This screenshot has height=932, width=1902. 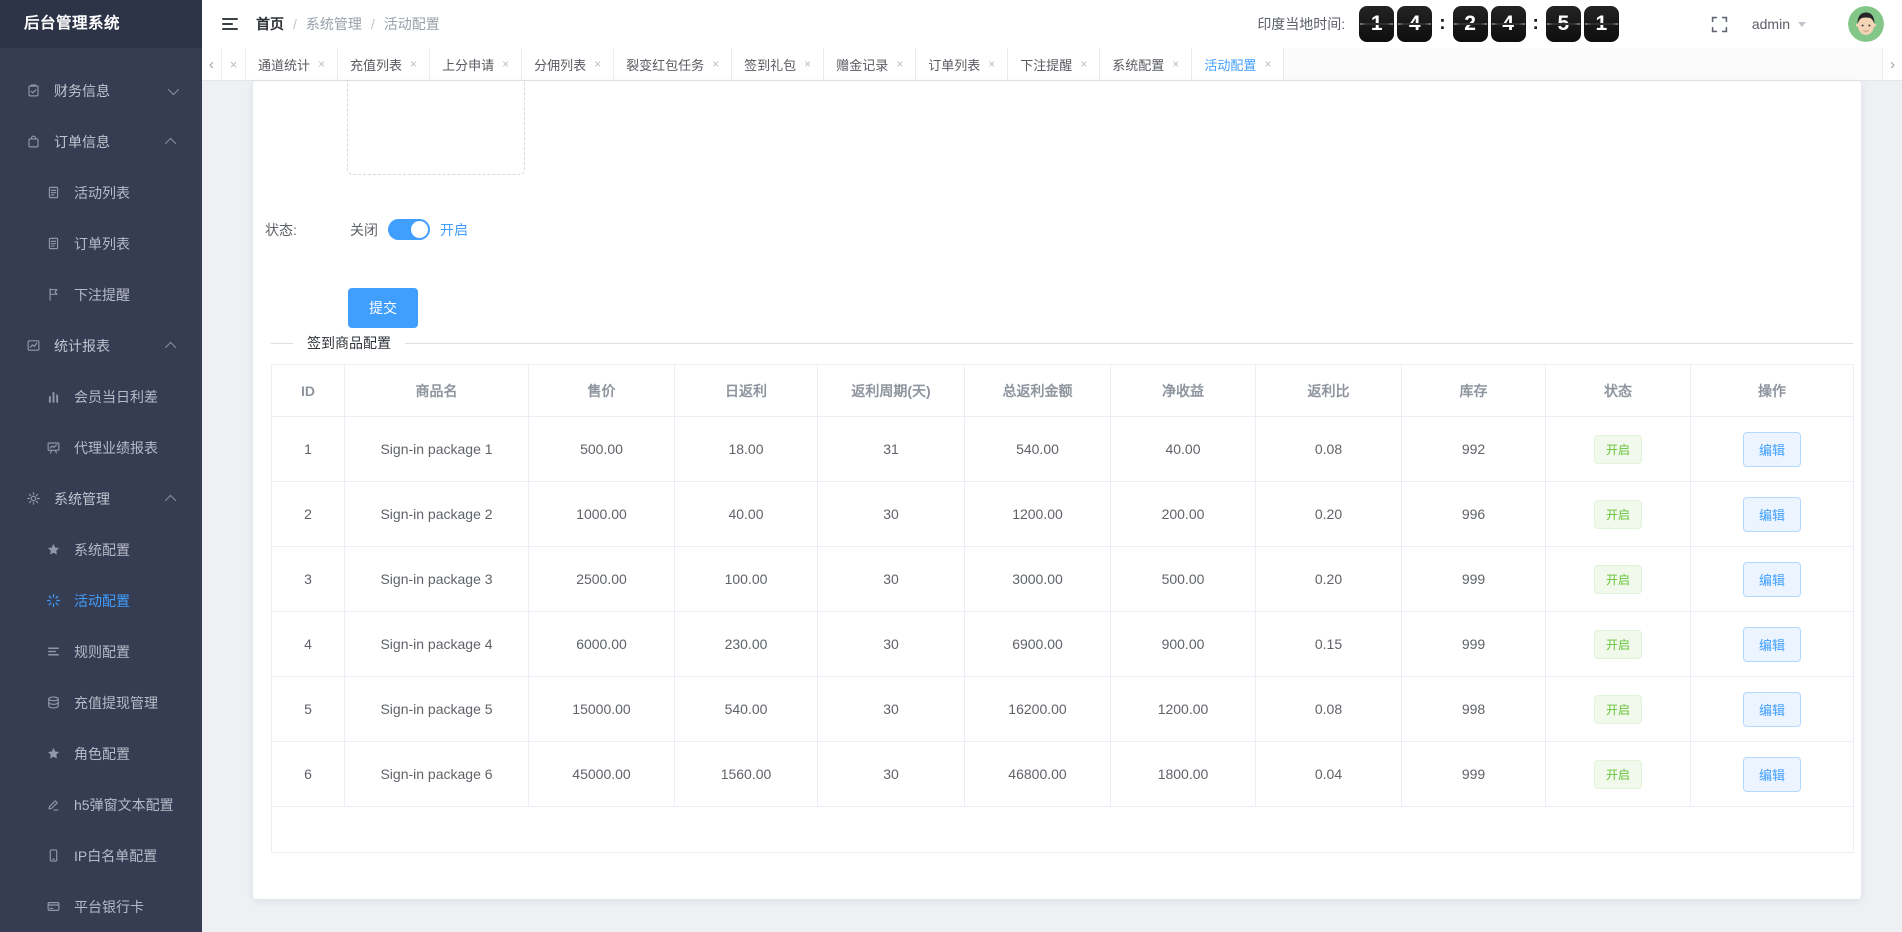 I want to click on tab-系统配置: 系统配置 ×, so click(x=1146, y=64).